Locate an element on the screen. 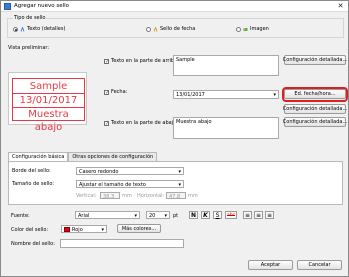 The height and width of the screenshot is (277, 349). font-size-value: 20 is located at coordinates (152, 216).